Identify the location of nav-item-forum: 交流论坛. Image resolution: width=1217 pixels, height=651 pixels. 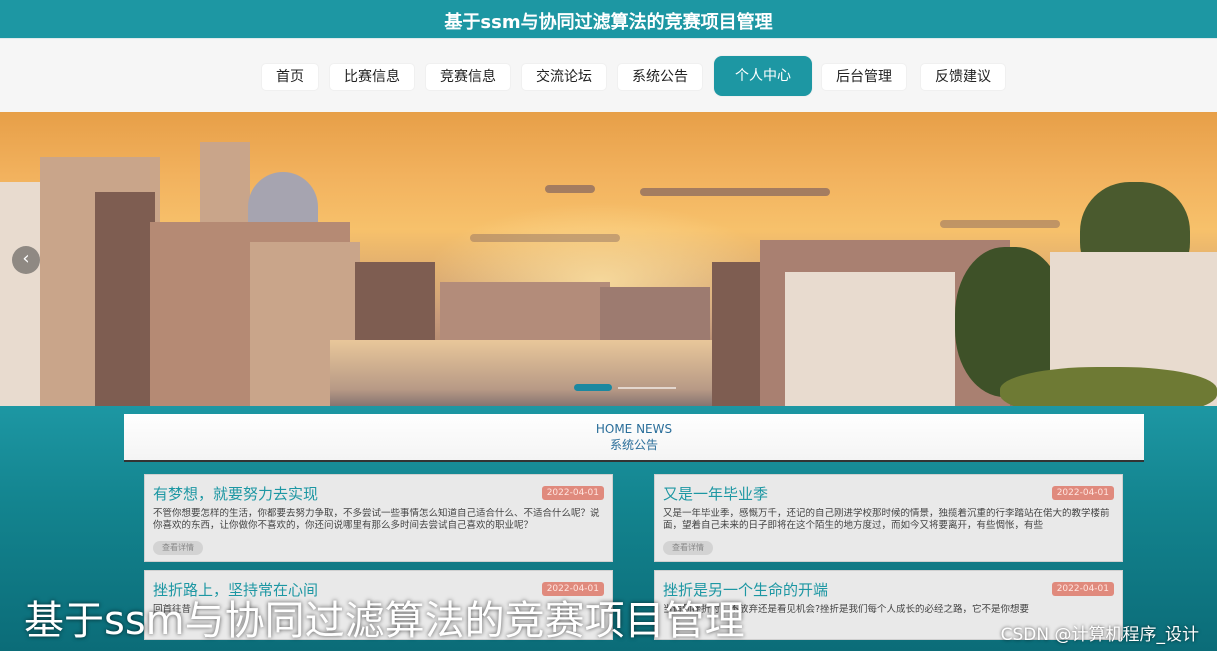
(564, 77).